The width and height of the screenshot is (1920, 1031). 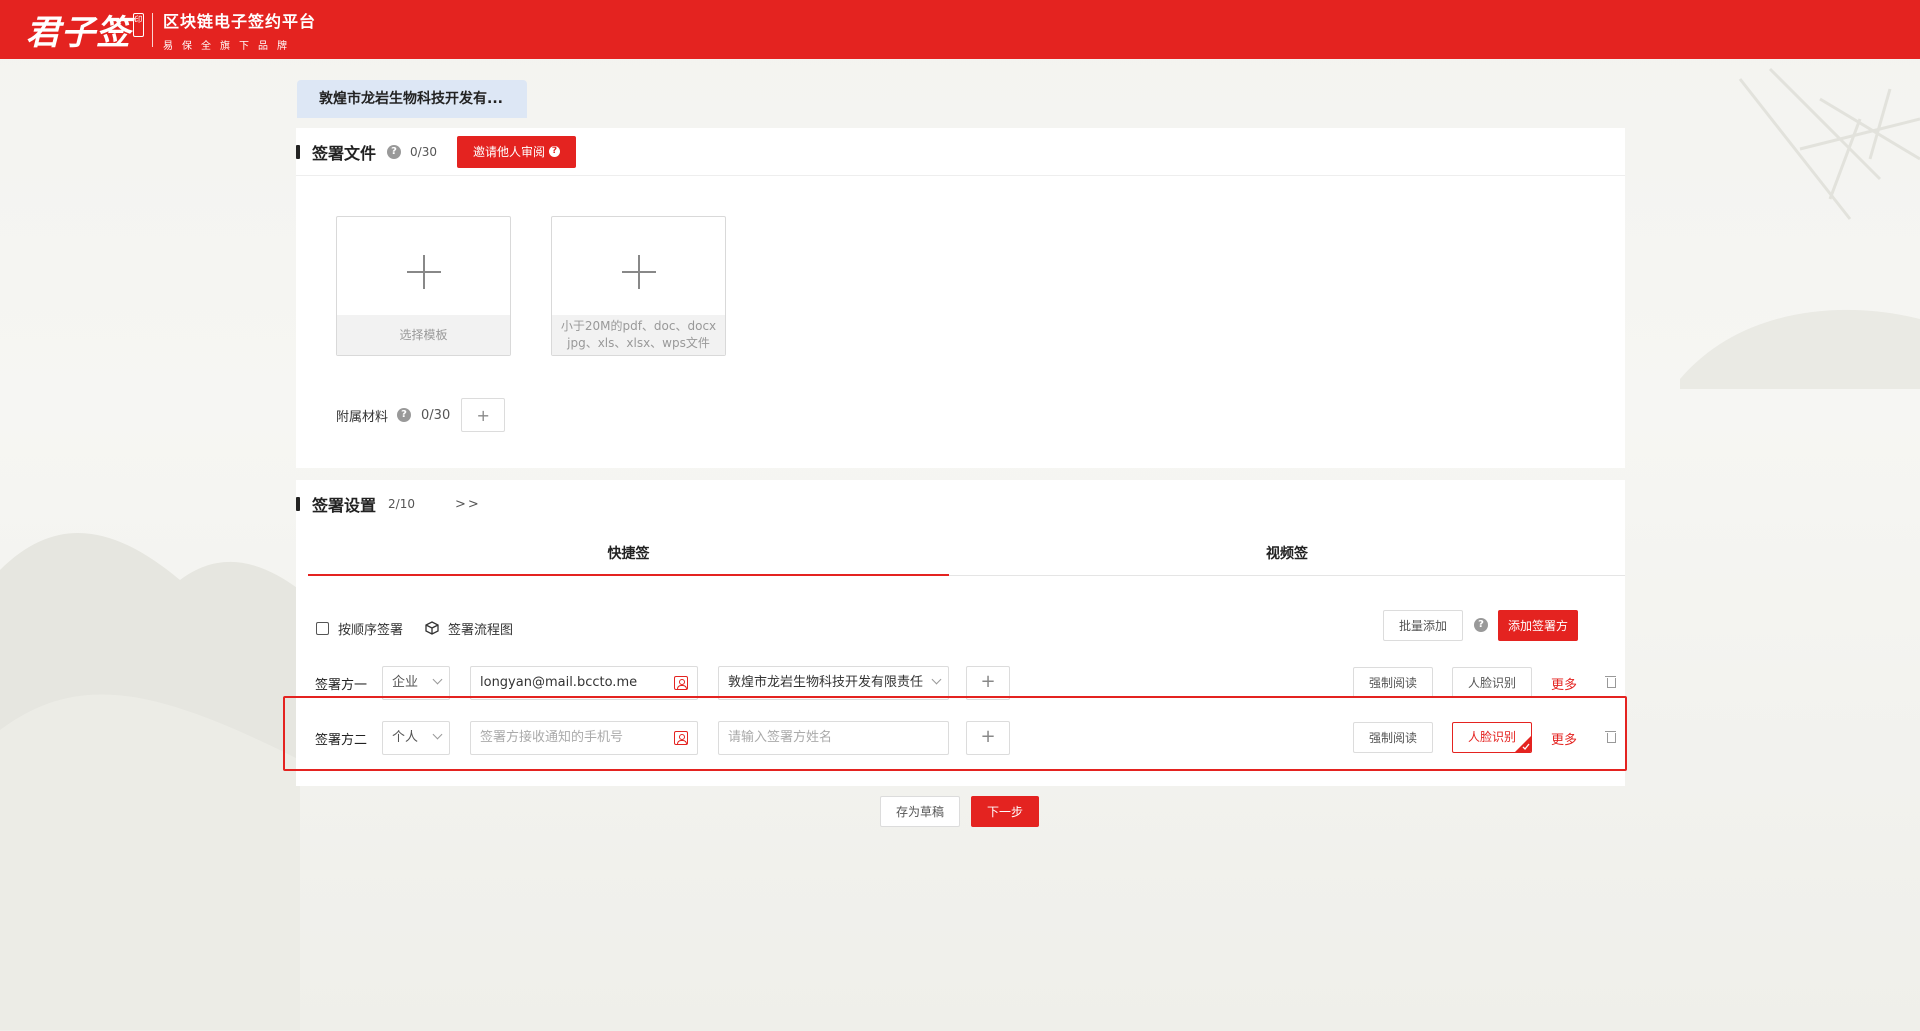 What do you see at coordinates (1423, 625) in the screenshot?
I see `batch-add-button: 批量添加` at bounding box center [1423, 625].